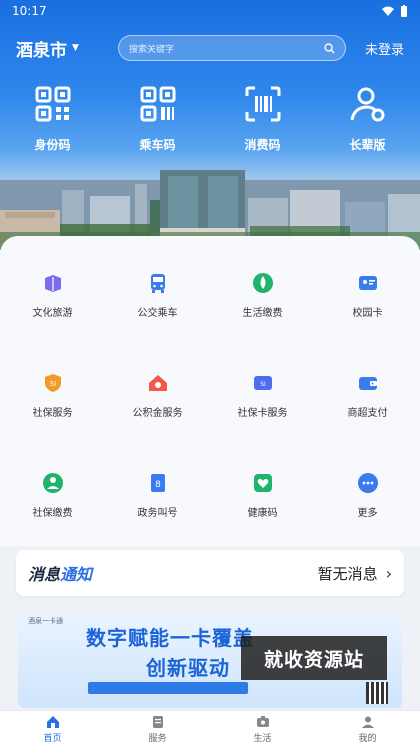 The height and width of the screenshot is (748, 420). Describe the element at coordinates (262, 483) in the screenshot. I see `health-code-icon` at that location.